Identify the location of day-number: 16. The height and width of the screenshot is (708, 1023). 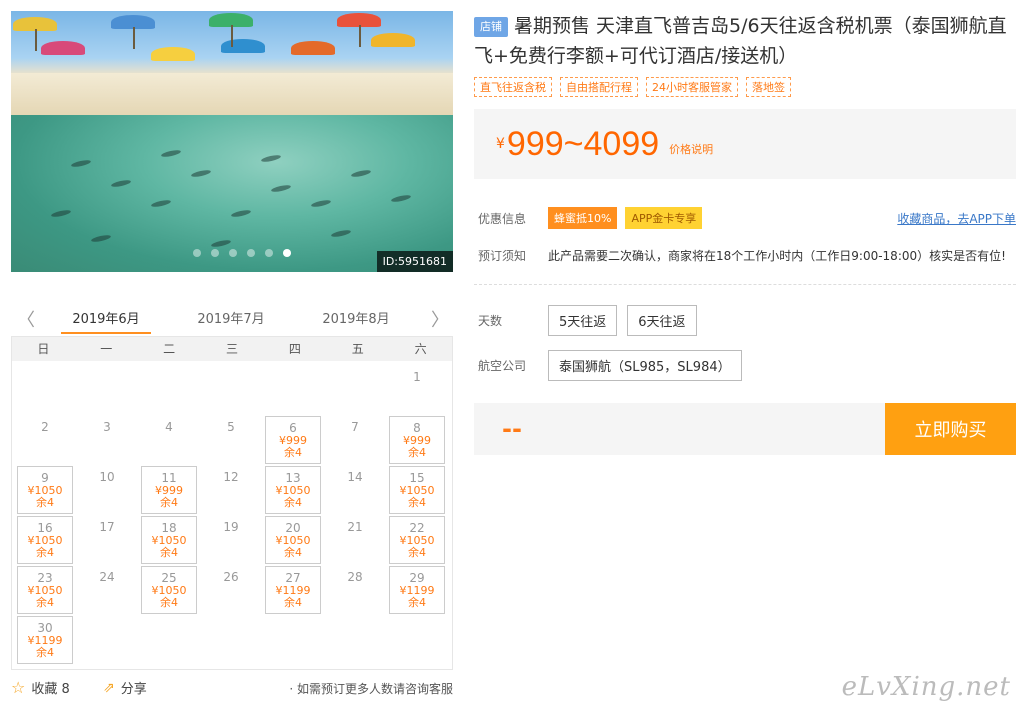
(45, 528).